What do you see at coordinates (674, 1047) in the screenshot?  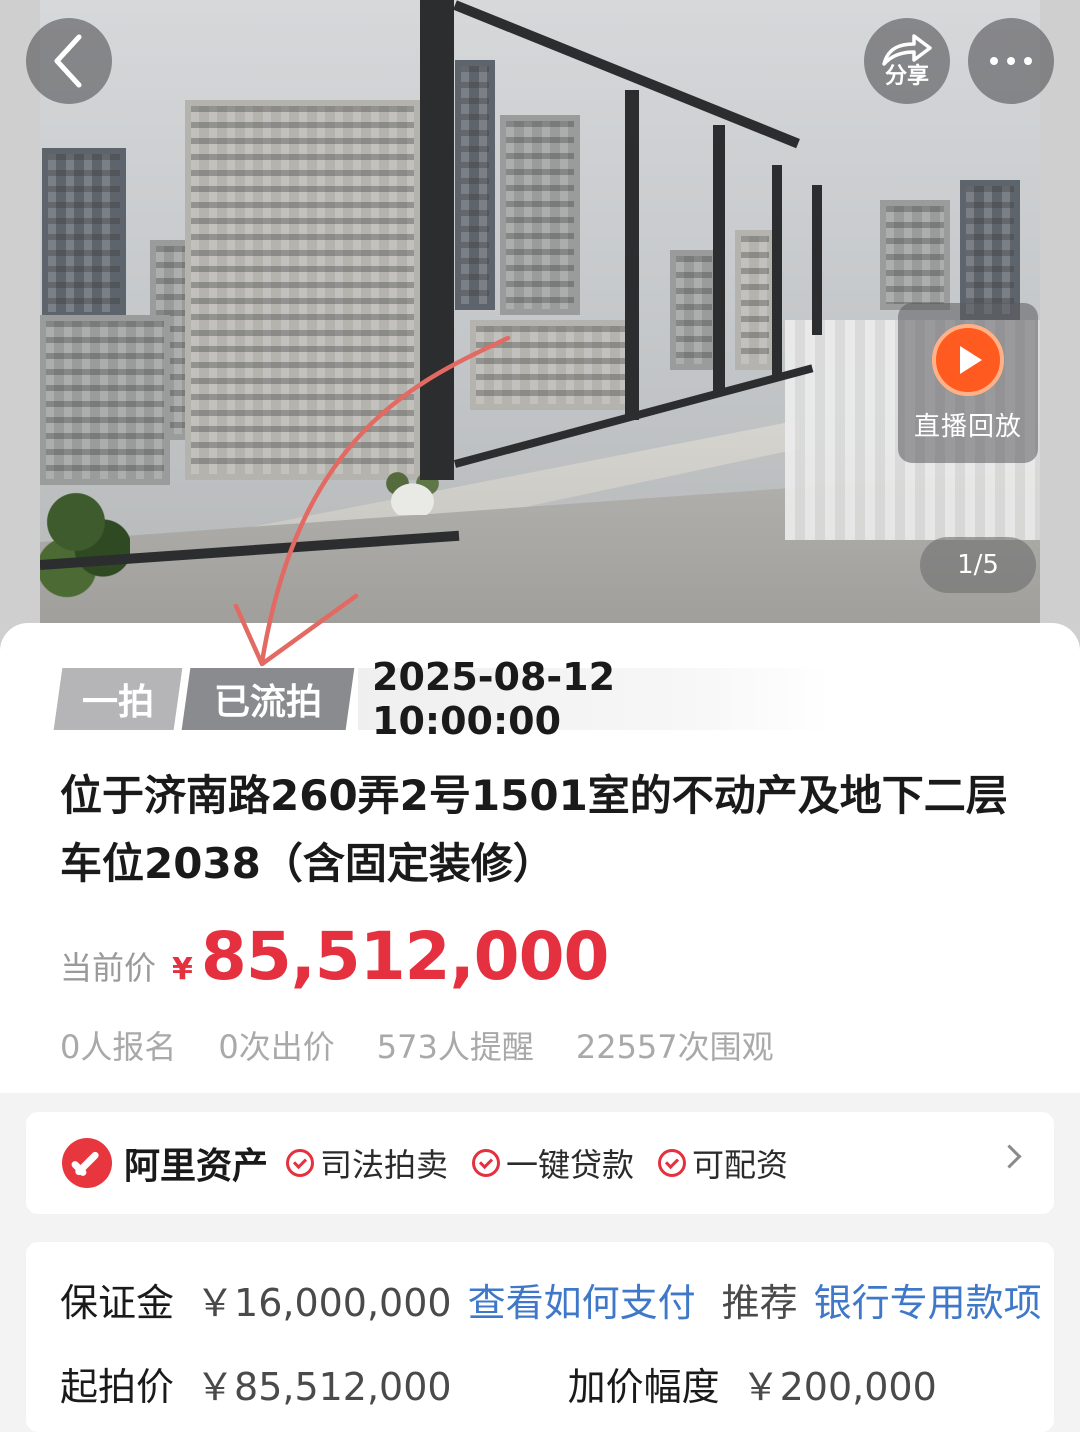 I see `view-count: 22557次围观` at bounding box center [674, 1047].